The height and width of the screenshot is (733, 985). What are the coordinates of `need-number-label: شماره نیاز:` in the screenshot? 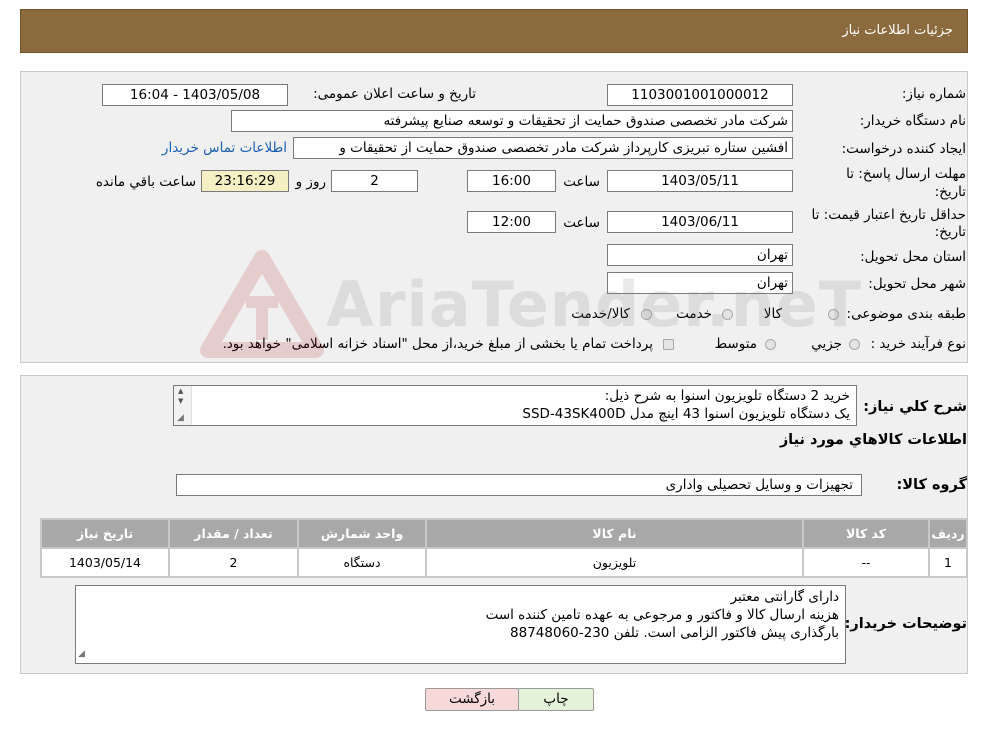 It's located at (933, 94).